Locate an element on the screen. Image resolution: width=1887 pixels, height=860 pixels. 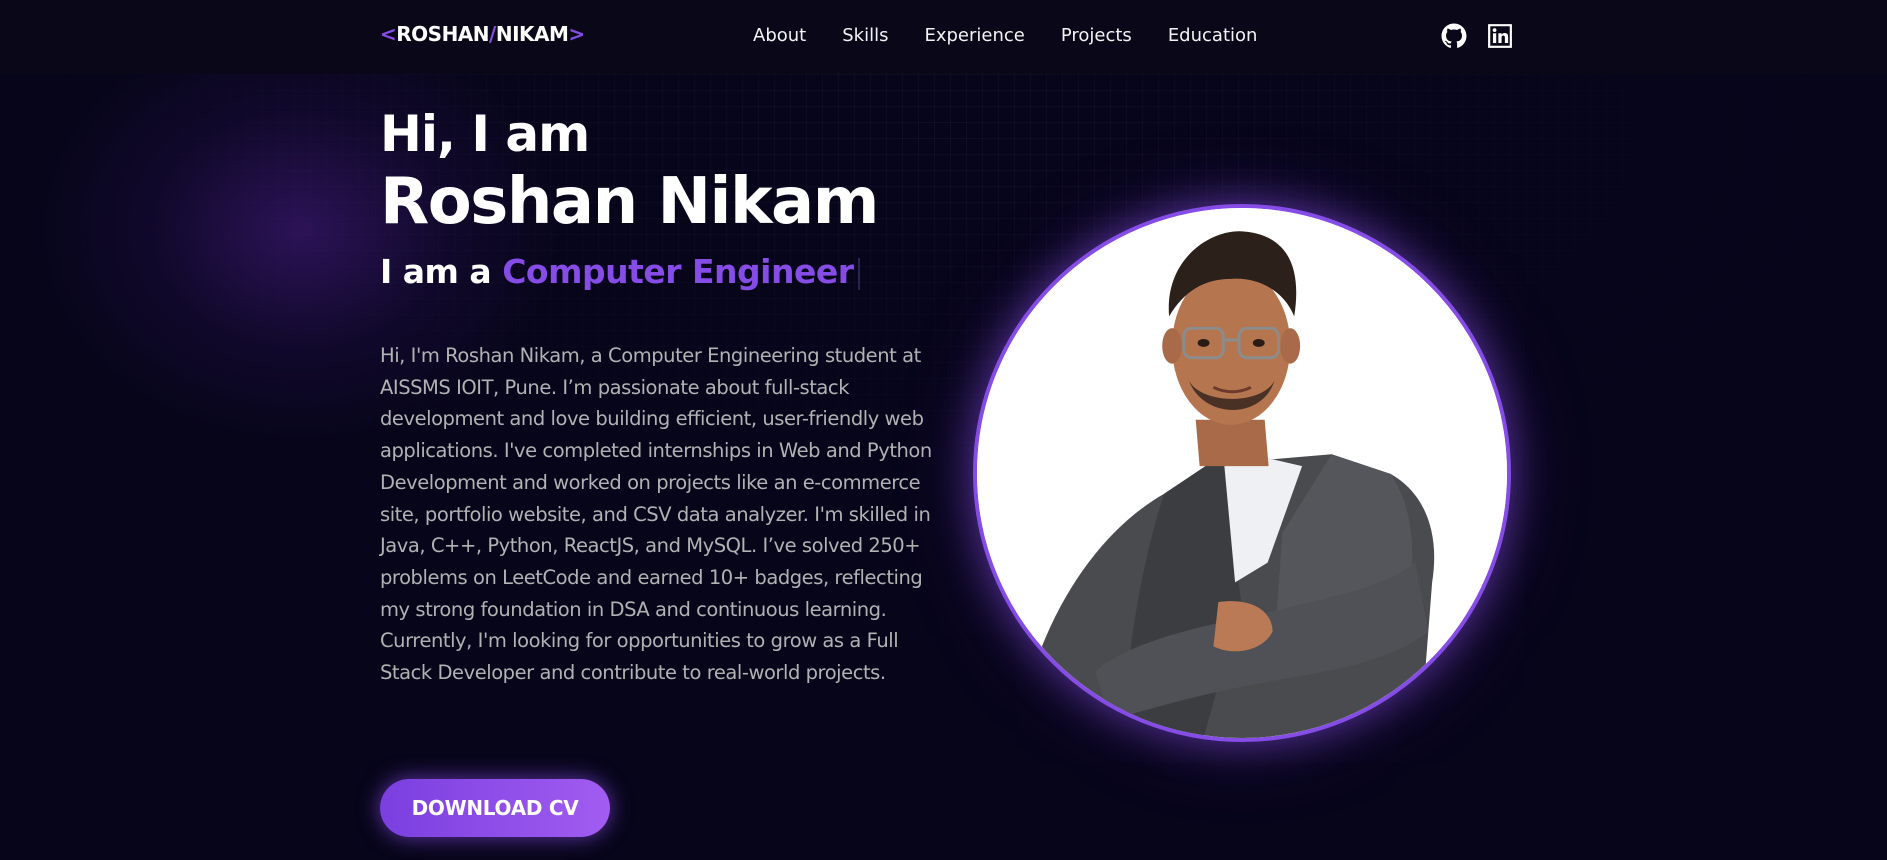
logo-first-name: ROSHAN is located at coordinates (443, 34).